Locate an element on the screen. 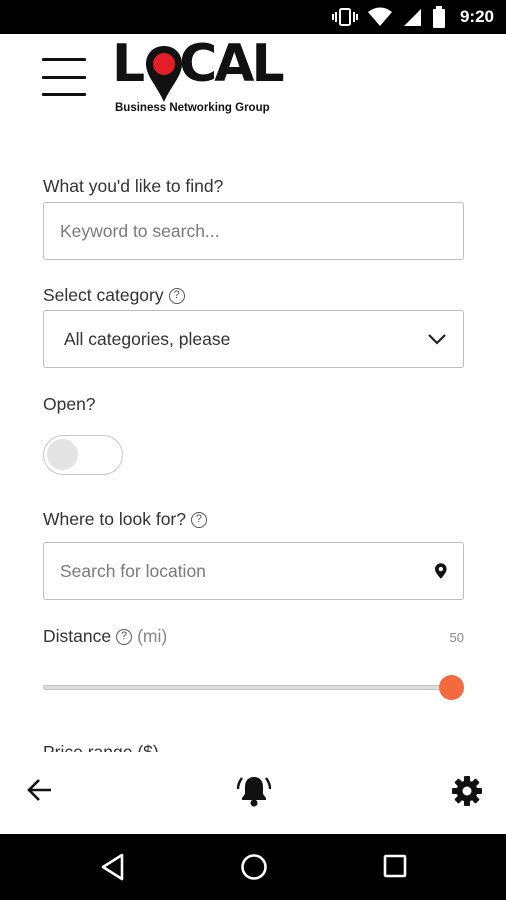  back-button is located at coordinates (40, 792).